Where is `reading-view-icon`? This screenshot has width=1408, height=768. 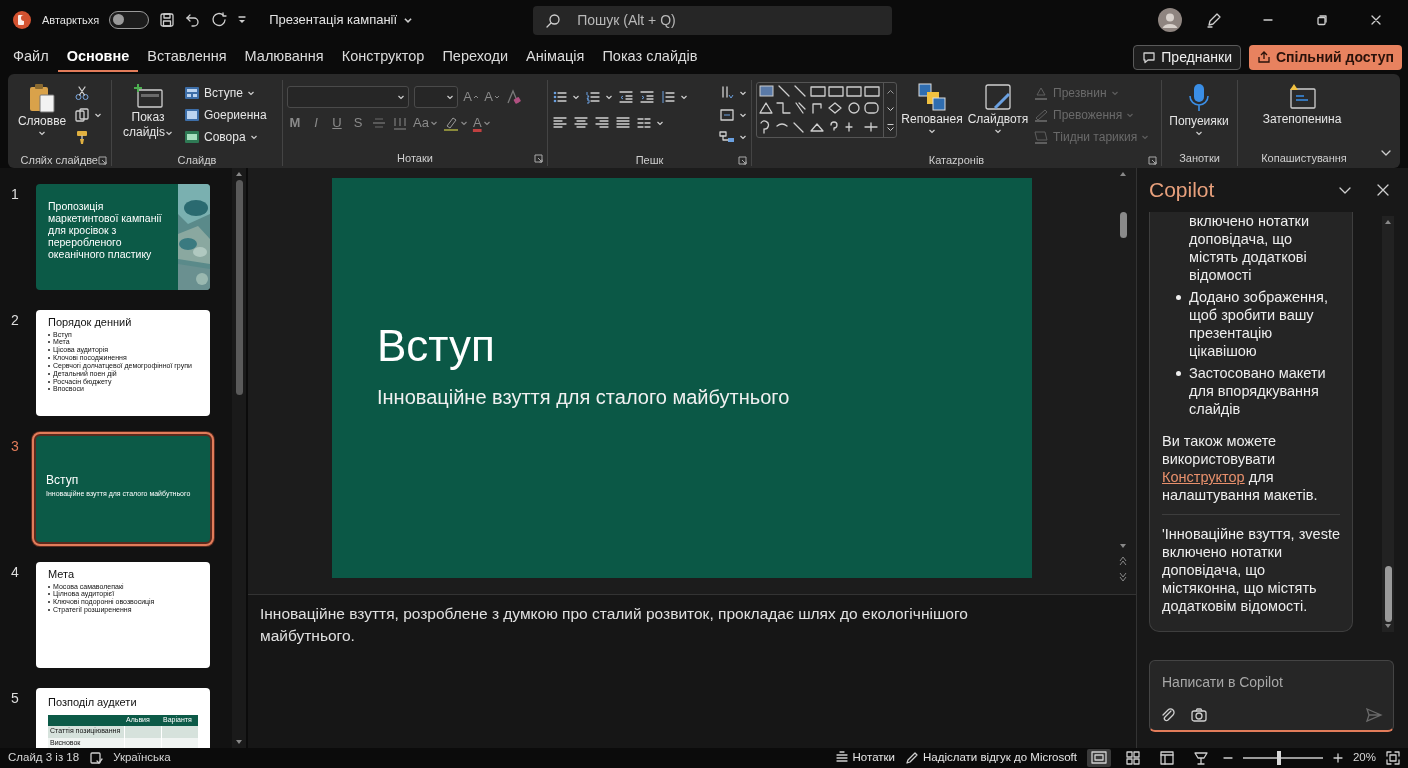 reading-view-icon is located at coordinates (1166, 758).